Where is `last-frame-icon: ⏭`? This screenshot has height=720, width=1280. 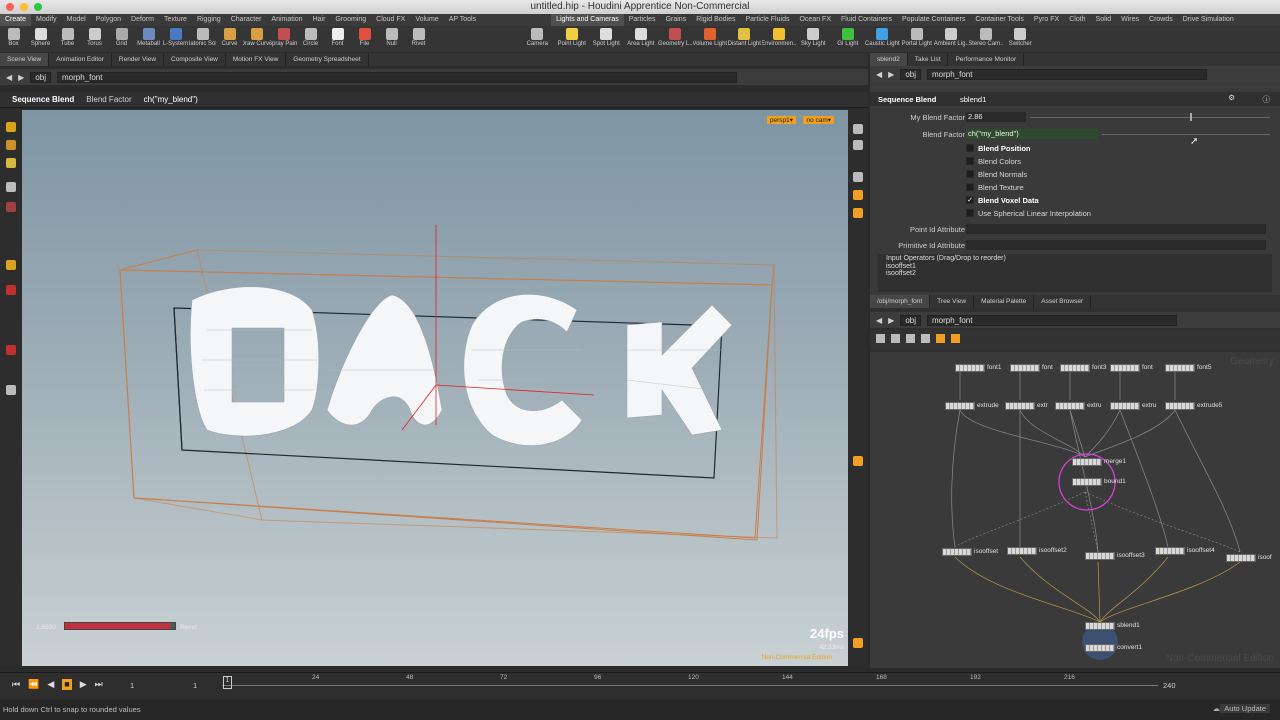 last-frame-icon: ⏭ is located at coordinates (99, 684).